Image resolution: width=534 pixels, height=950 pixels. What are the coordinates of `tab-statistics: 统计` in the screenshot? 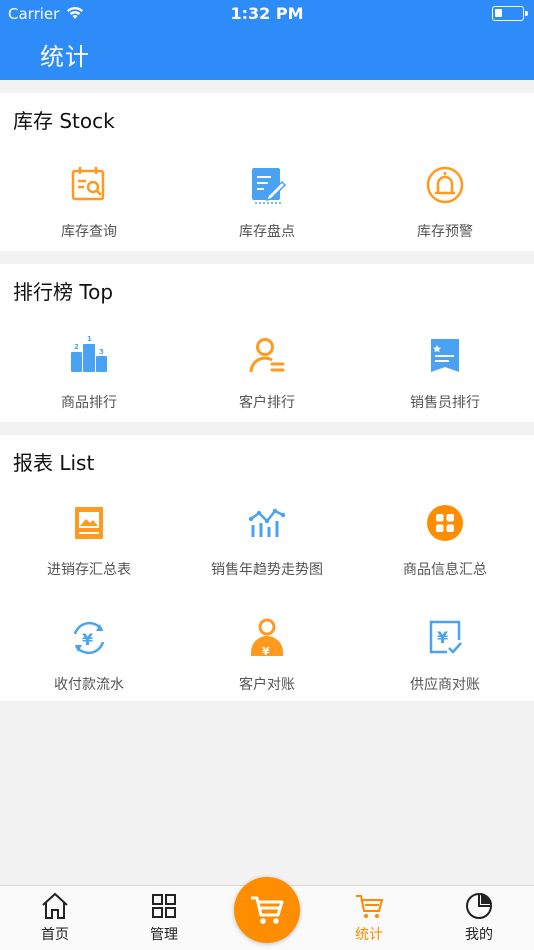 It's located at (369, 918).